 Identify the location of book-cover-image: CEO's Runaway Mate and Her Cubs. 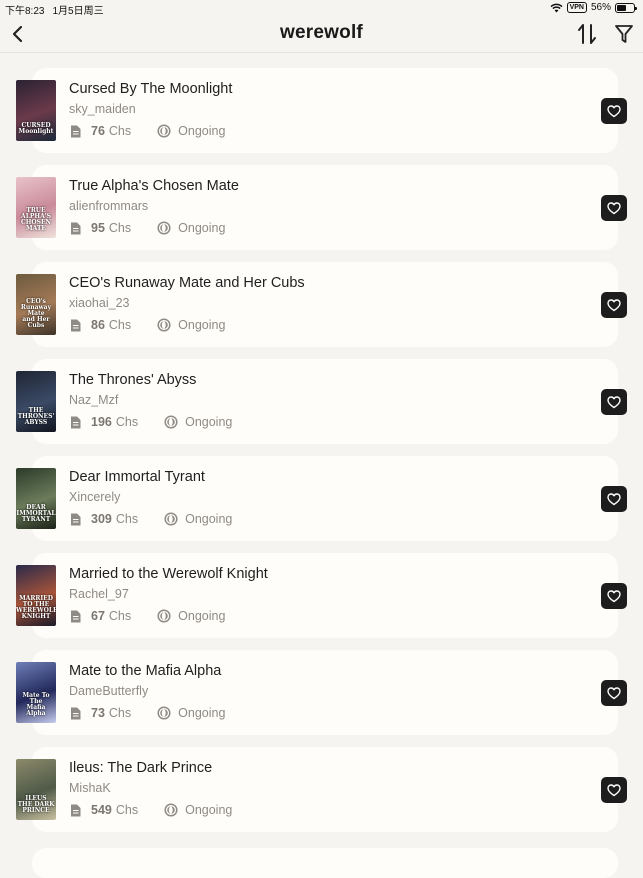
(36, 304).